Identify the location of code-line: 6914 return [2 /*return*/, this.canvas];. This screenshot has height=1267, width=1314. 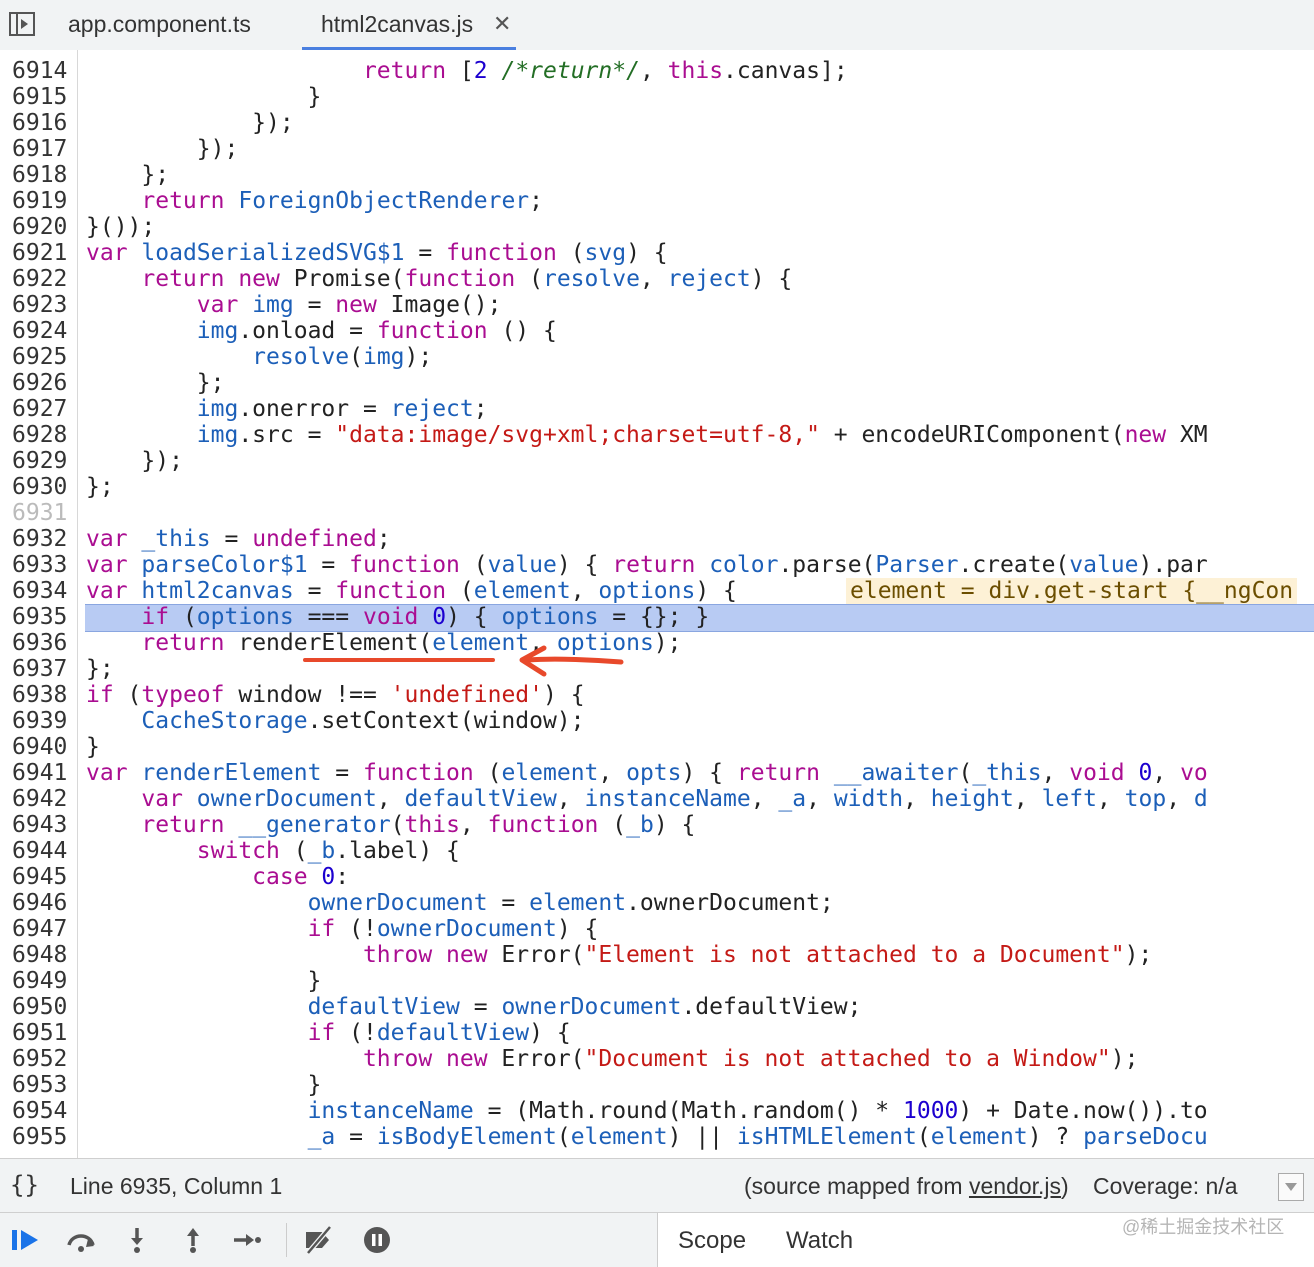
(657, 71).